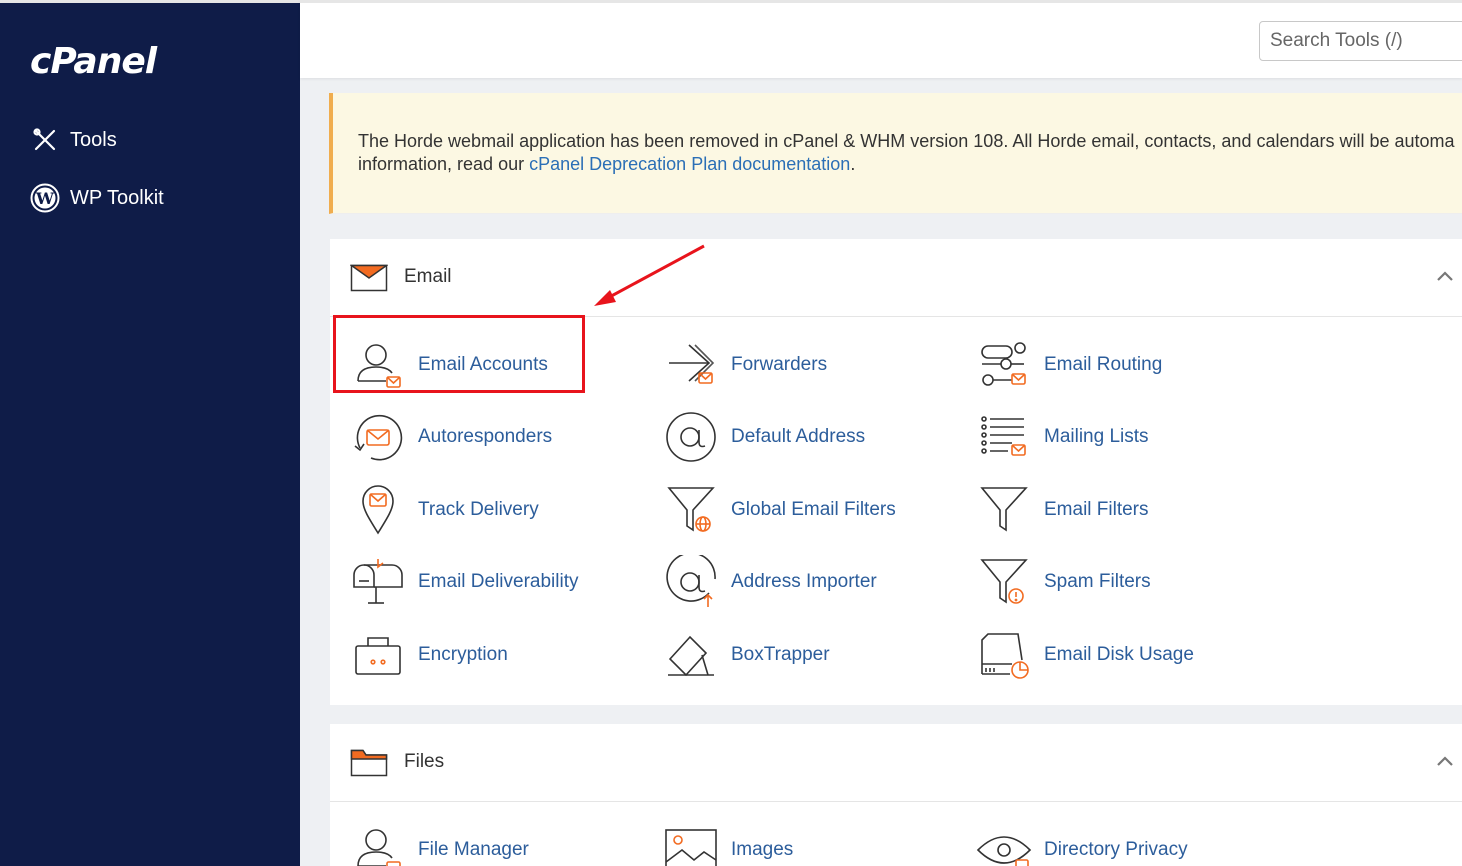 The height and width of the screenshot is (866, 1462). Describe the element at coordinates (429, 655) in the screenshot. I see `tool-encryption: Encryption` at that location.